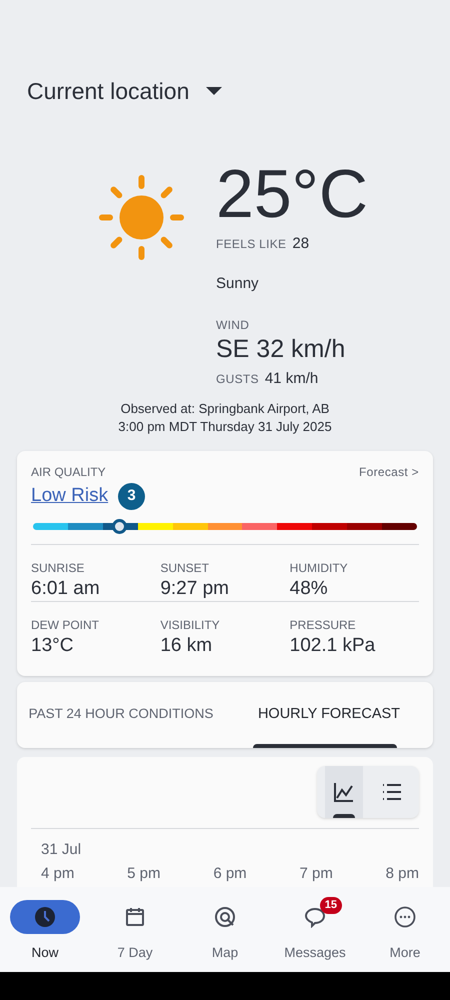 The height and width of the screenshot is (1000, 450). I want to click on selected-indicator, so click(344, 816).